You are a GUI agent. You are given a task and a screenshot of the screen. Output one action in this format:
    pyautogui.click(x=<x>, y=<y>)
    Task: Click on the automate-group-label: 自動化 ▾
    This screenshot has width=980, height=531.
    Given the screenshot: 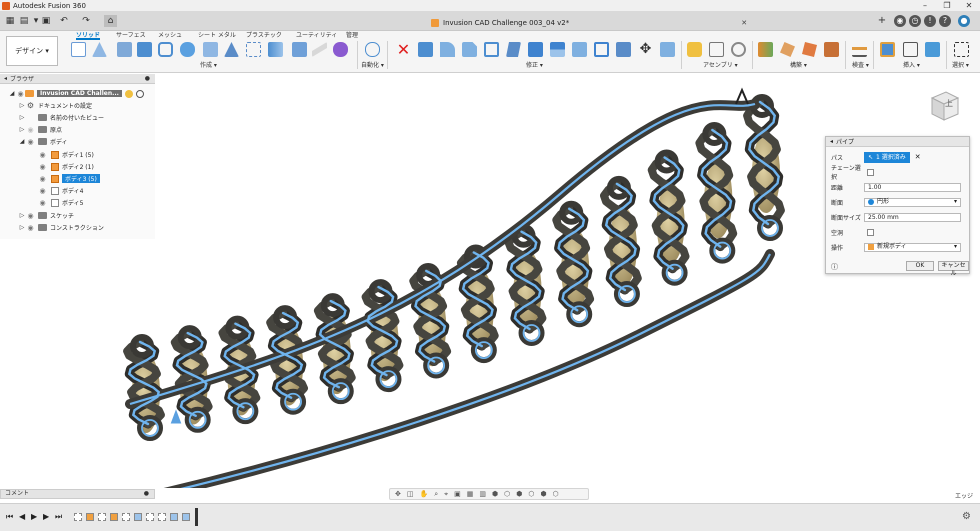 What is the action you would take?
    pyautogui.click(x=372, y=64)
    